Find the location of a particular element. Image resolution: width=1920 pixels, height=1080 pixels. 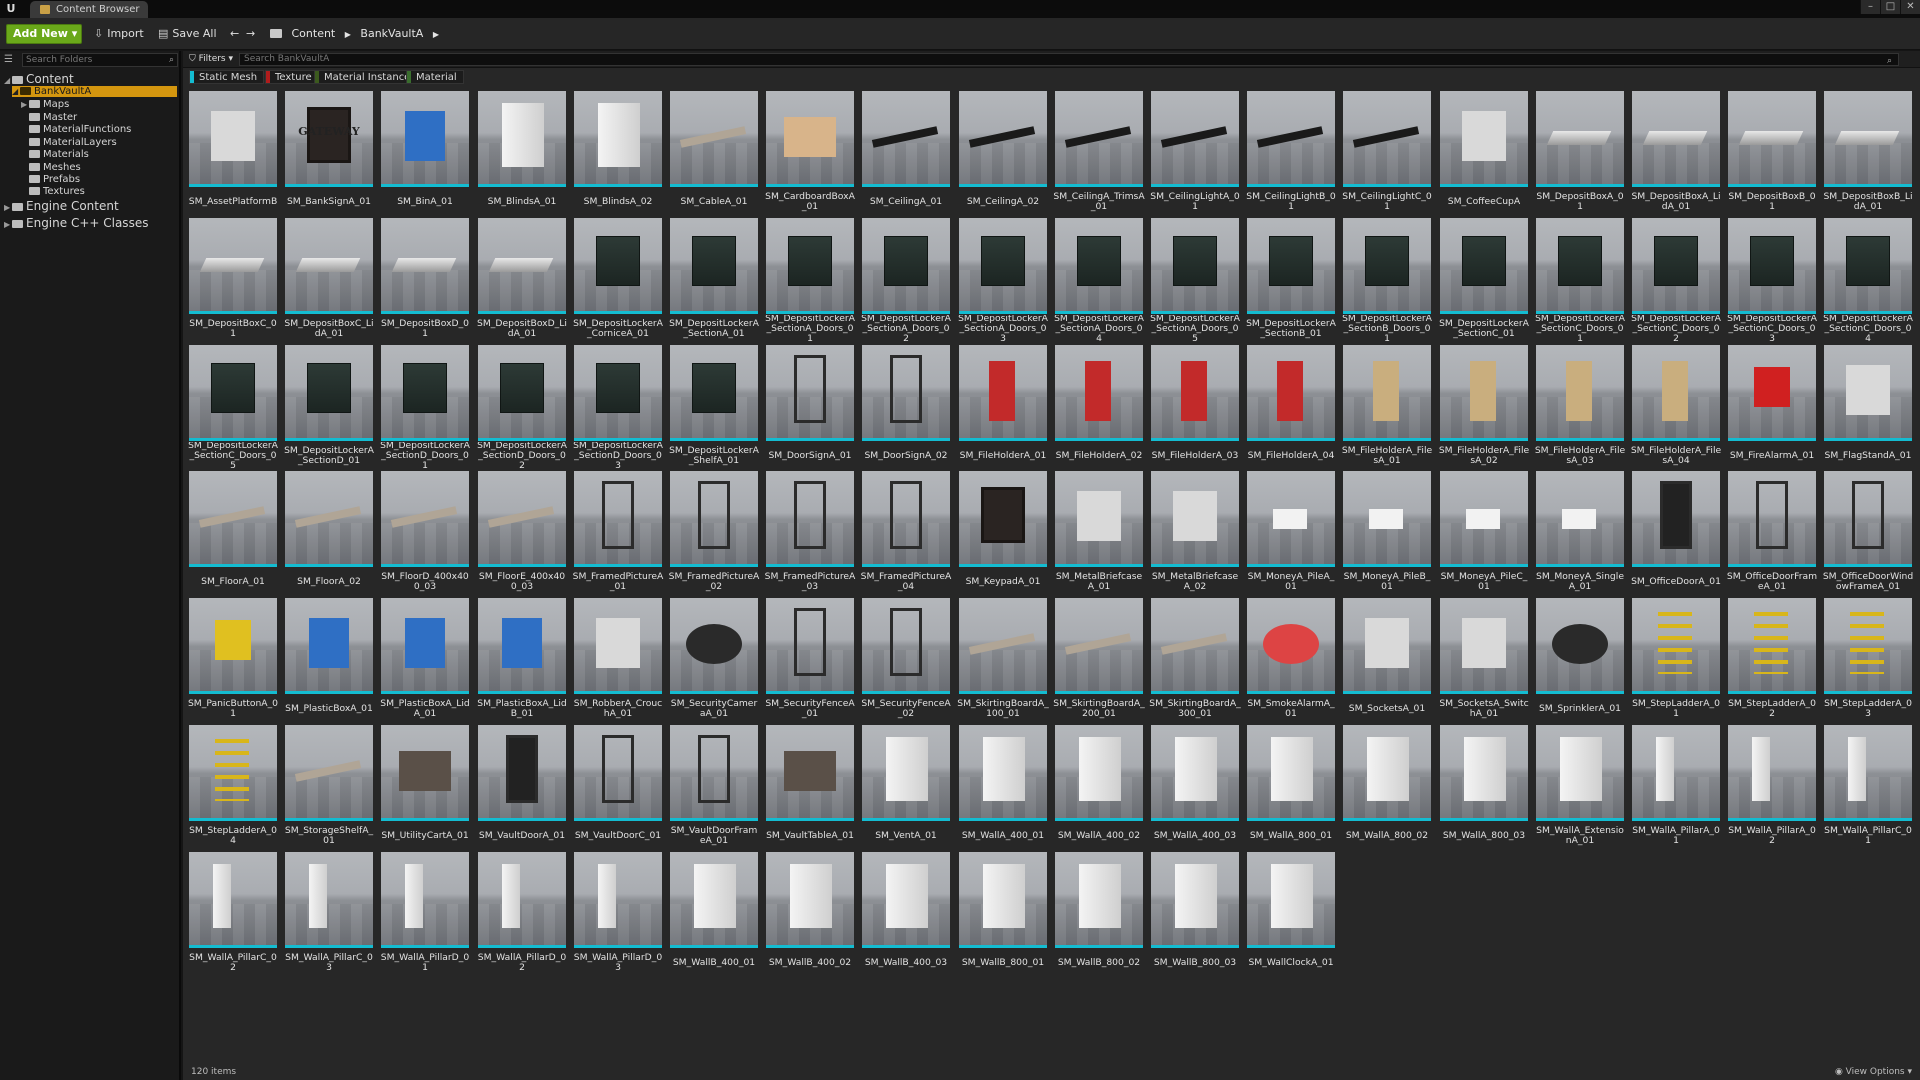

asset-tile: SM_FileHolderA_01 is located at coordinates (1003, 407).